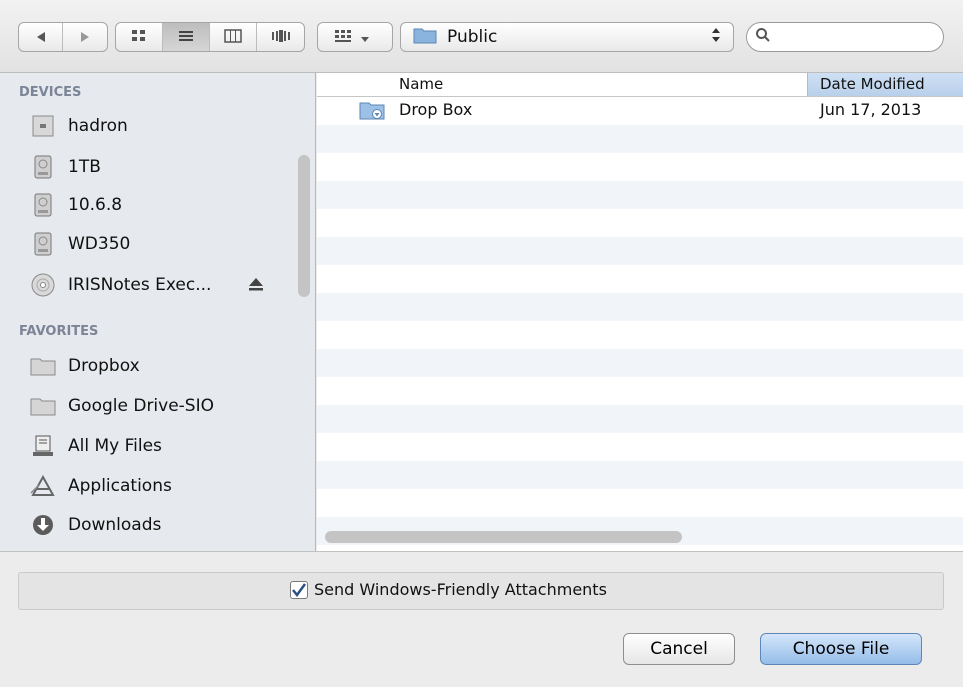 Image resolution: width=963 pixels, height=687 pixels. Describe the element at coordinates (640, 85) in the screenshot. I see `file-list-header: Name Date Modified` at that location.